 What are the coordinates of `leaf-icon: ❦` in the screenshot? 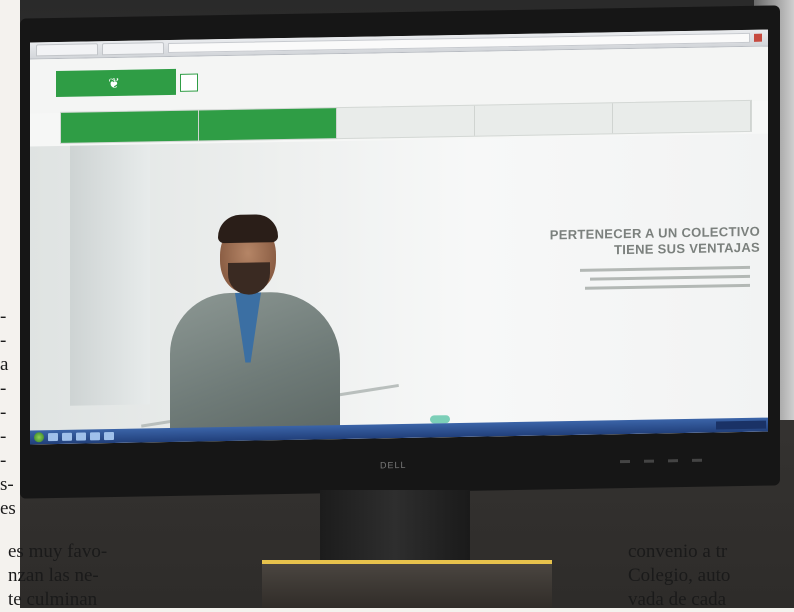 It's located at (114, 82).